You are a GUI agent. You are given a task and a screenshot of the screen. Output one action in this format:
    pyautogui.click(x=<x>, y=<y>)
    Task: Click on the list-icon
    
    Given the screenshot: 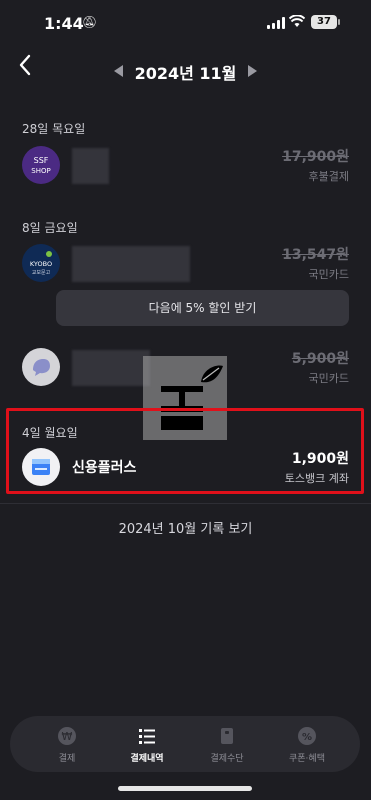 What is the action you would take?
    pyautogui.click(x=147, y=736)
    